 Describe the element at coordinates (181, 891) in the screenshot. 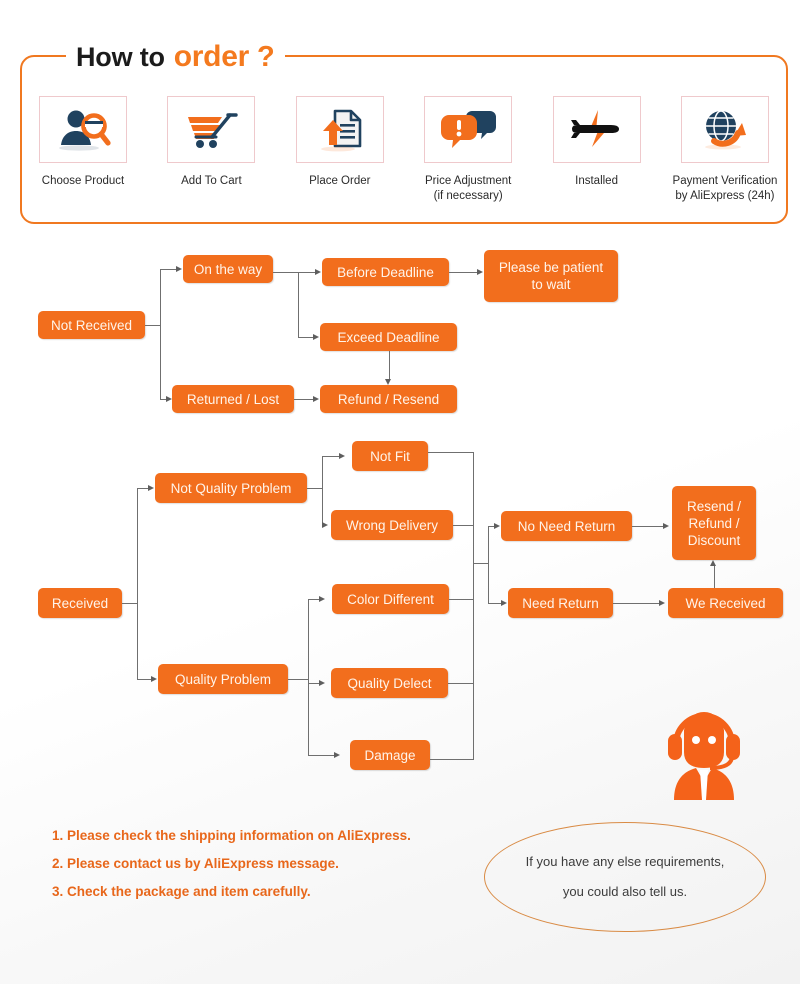

I see `note-item: 3. Check the package and item carefully.` at that location.